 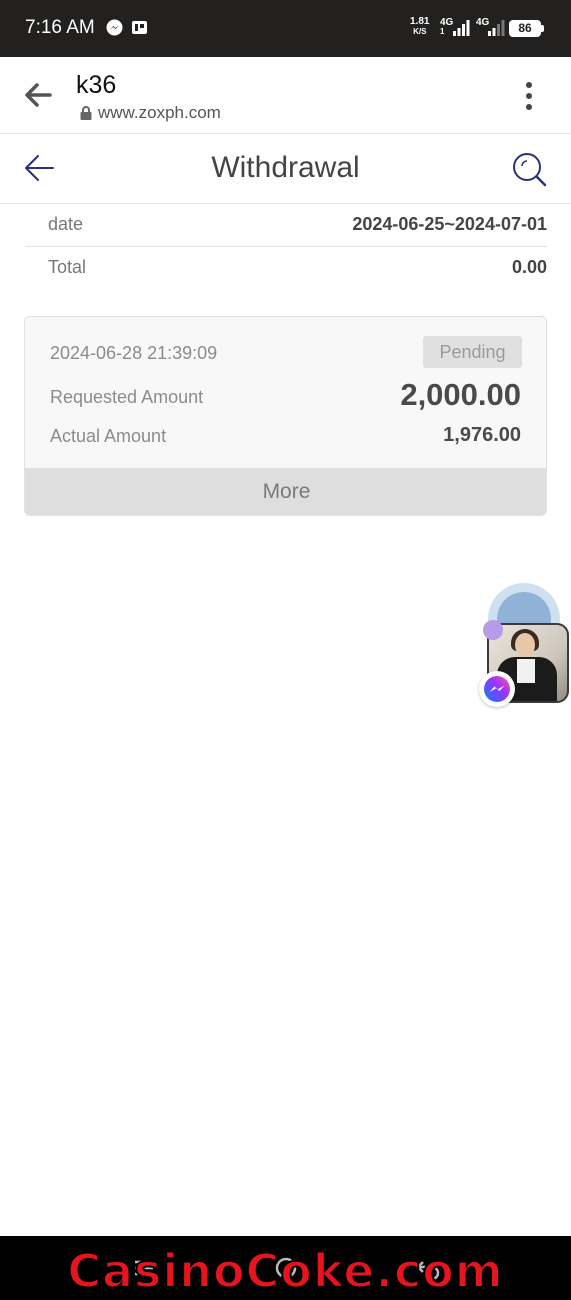 I want to click on lock-icon, so click(x=86, y=113).